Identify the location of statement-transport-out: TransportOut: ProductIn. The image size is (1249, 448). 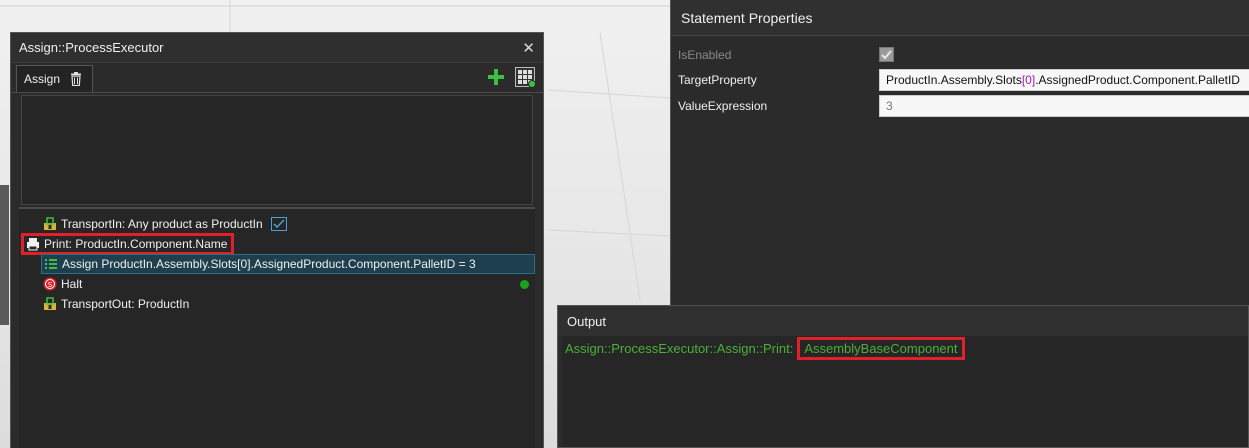
(277, 304).